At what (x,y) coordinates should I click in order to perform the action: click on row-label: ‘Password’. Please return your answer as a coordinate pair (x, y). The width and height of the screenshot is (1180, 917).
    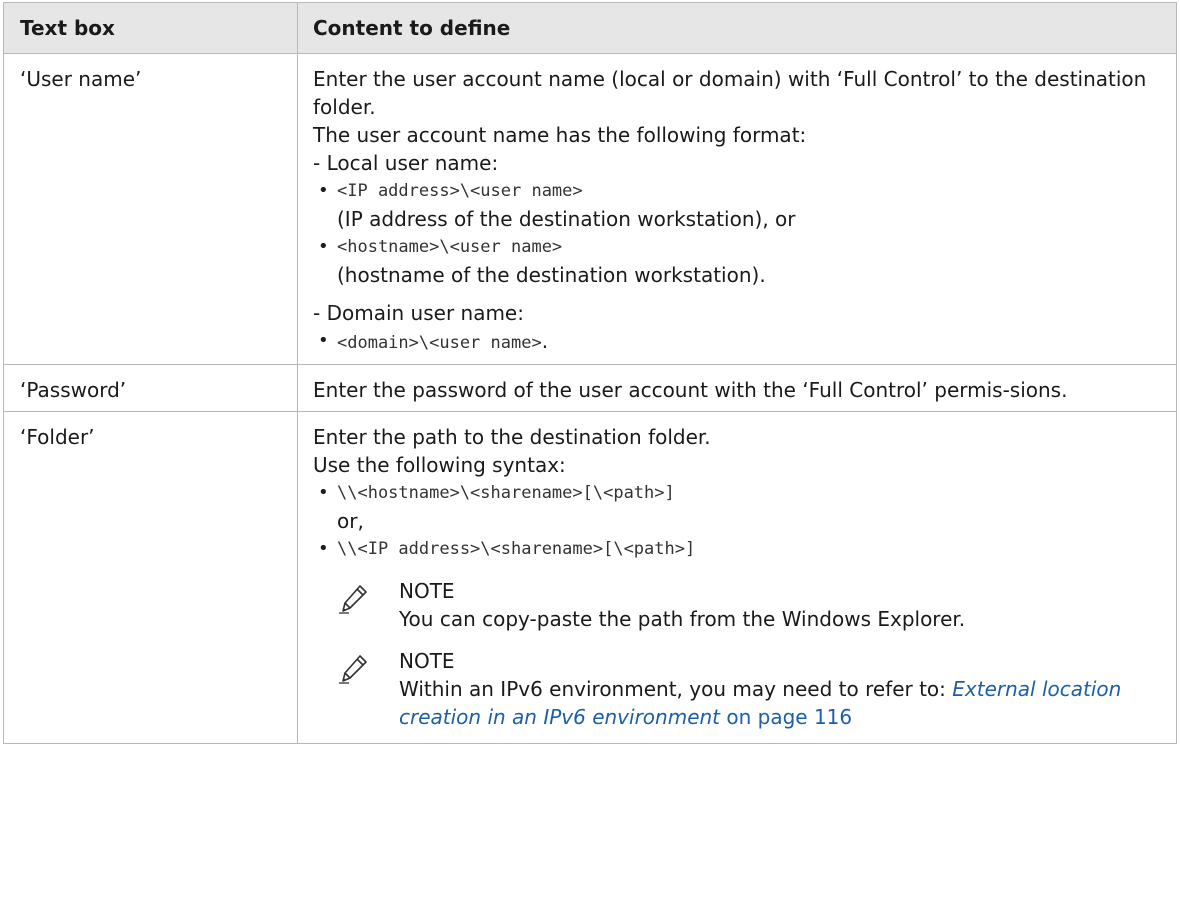
    Looking at the image, I should click on (150, 388).